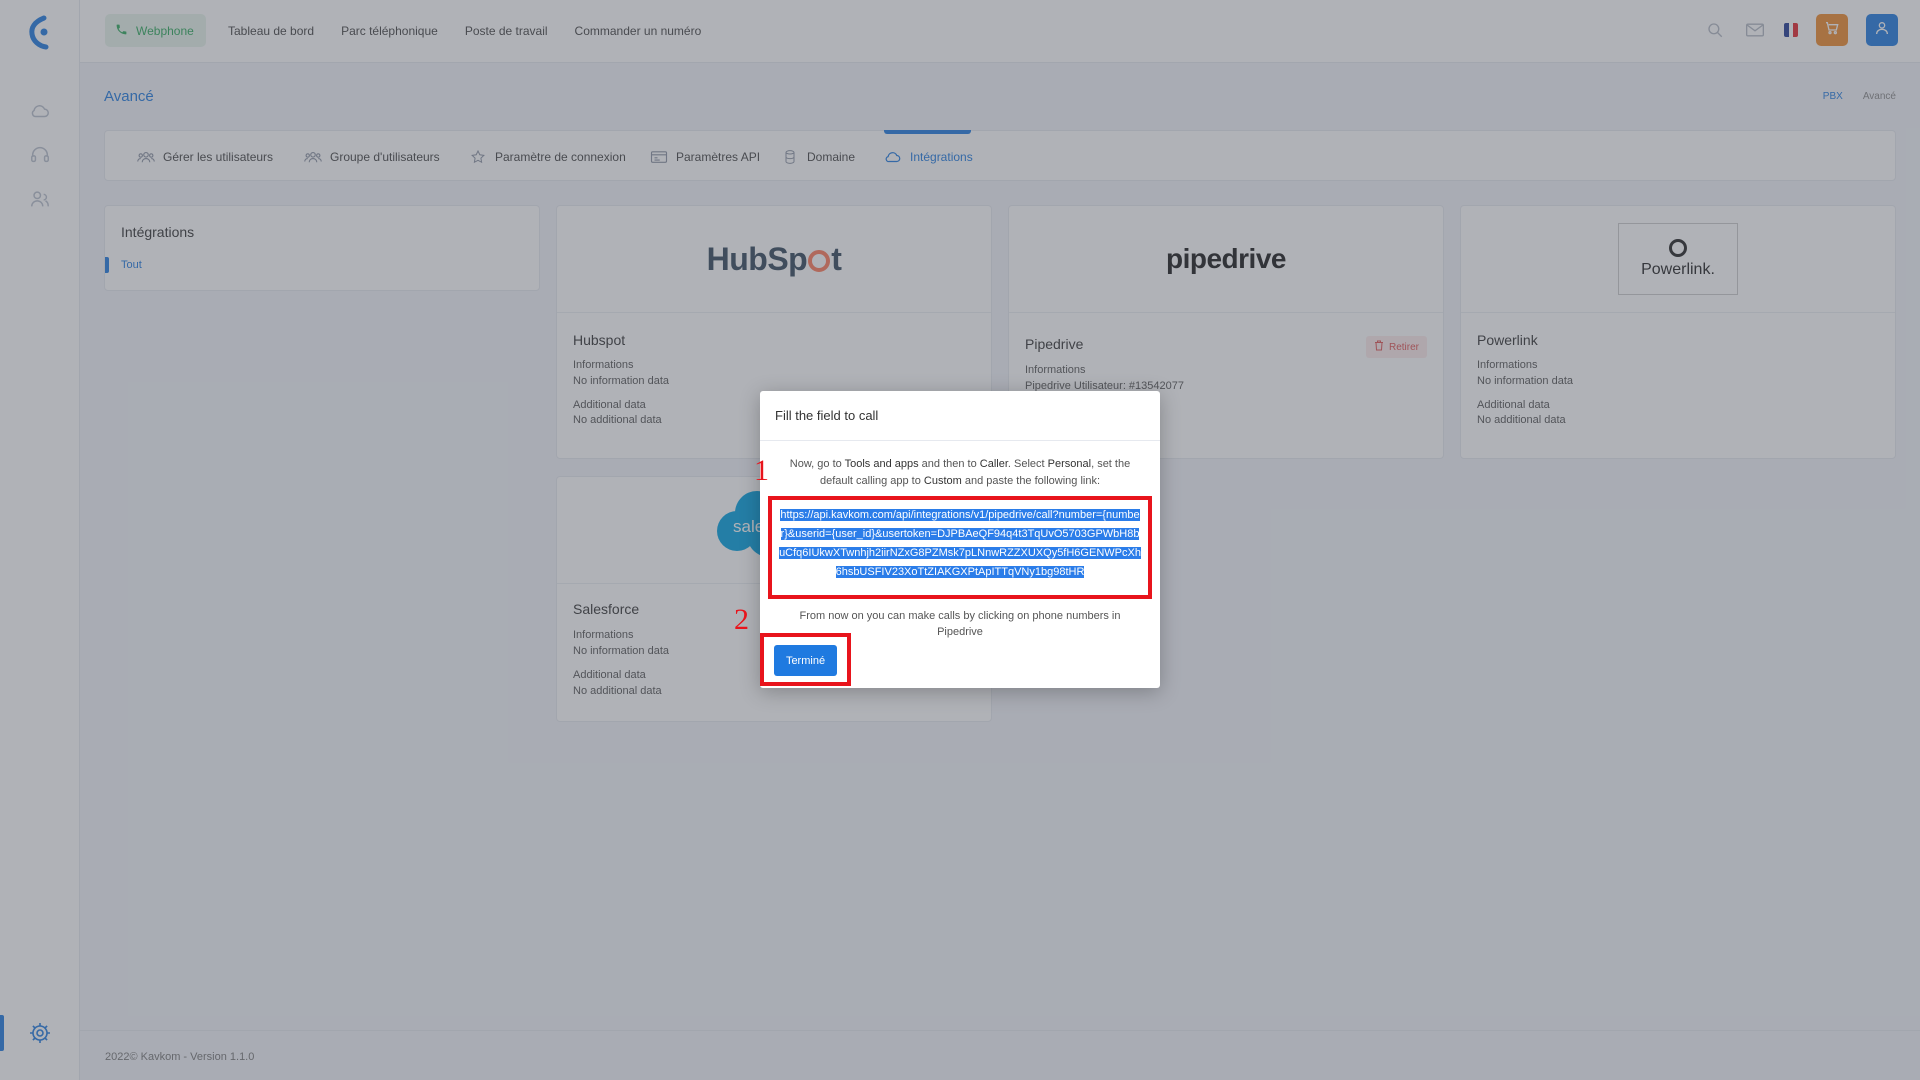  What do you see at coordinates (942, 481) in the screenshot?
I see `instr-custom: Custom` at bounding box center [942, 481].